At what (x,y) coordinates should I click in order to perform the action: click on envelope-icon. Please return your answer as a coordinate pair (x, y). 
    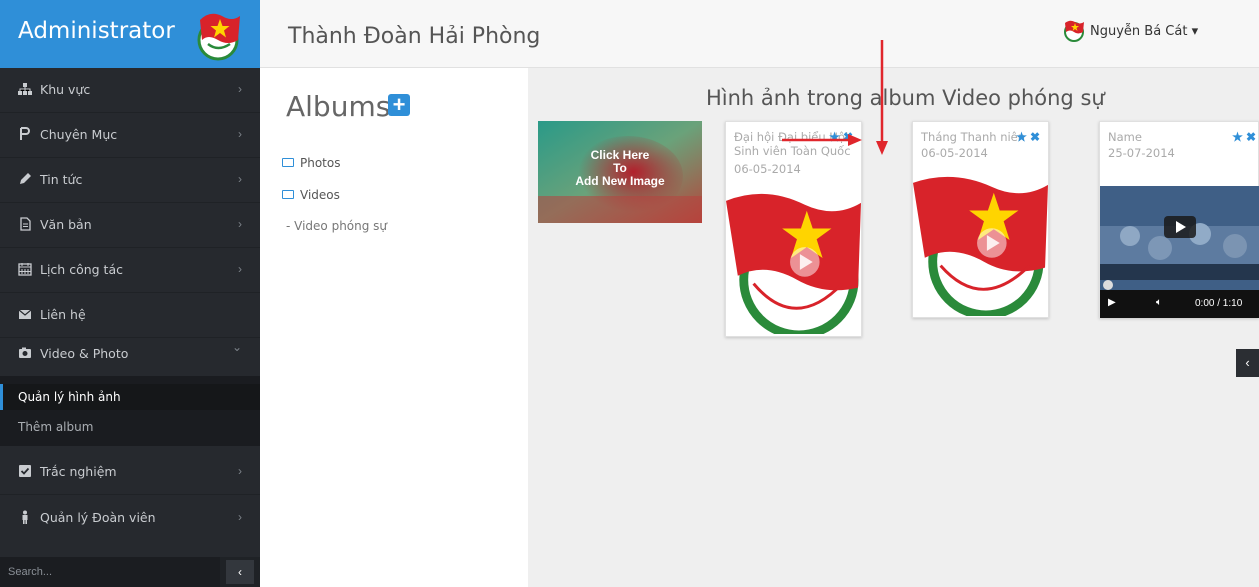
    Looking at the image, I should click on (25, 314).